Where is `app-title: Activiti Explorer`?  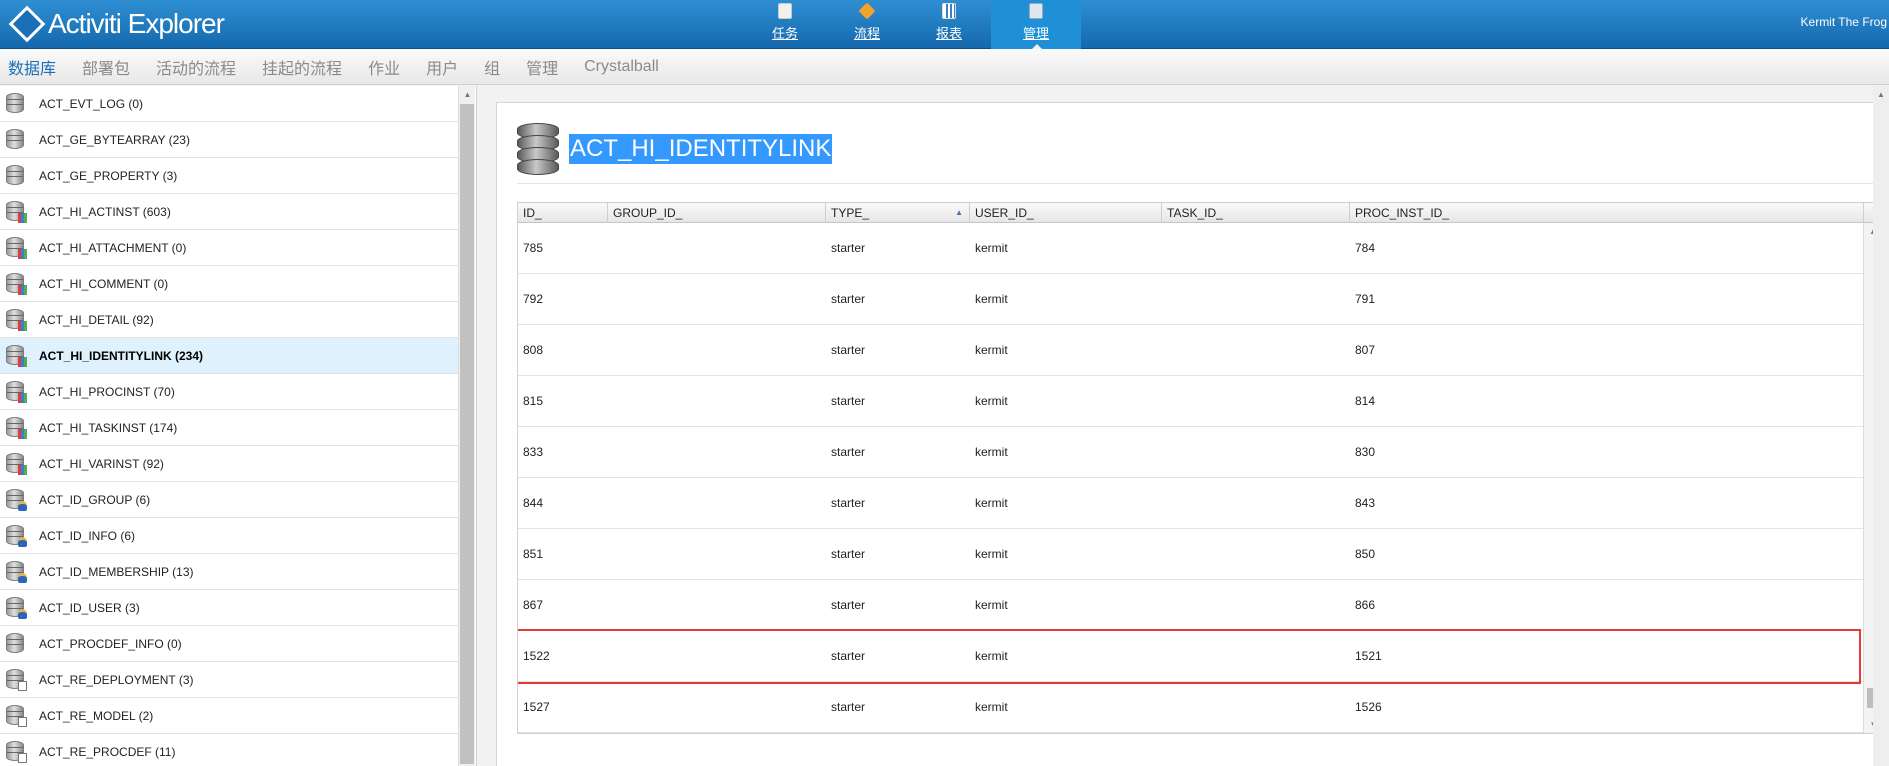
app-title: Activiti Explorer is located at coordinates (136, 23).